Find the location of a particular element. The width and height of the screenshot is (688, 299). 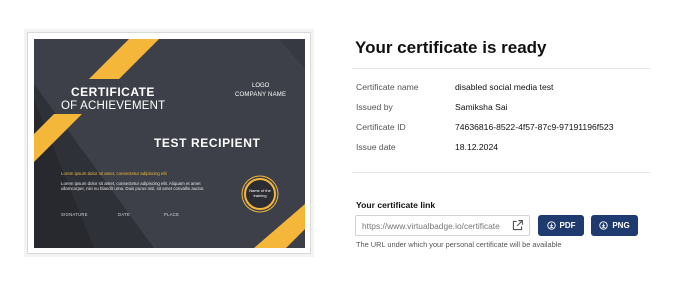

certificate-link-field: https://www.virtualbadge.io/certificate is located at coordinates (442, 225).